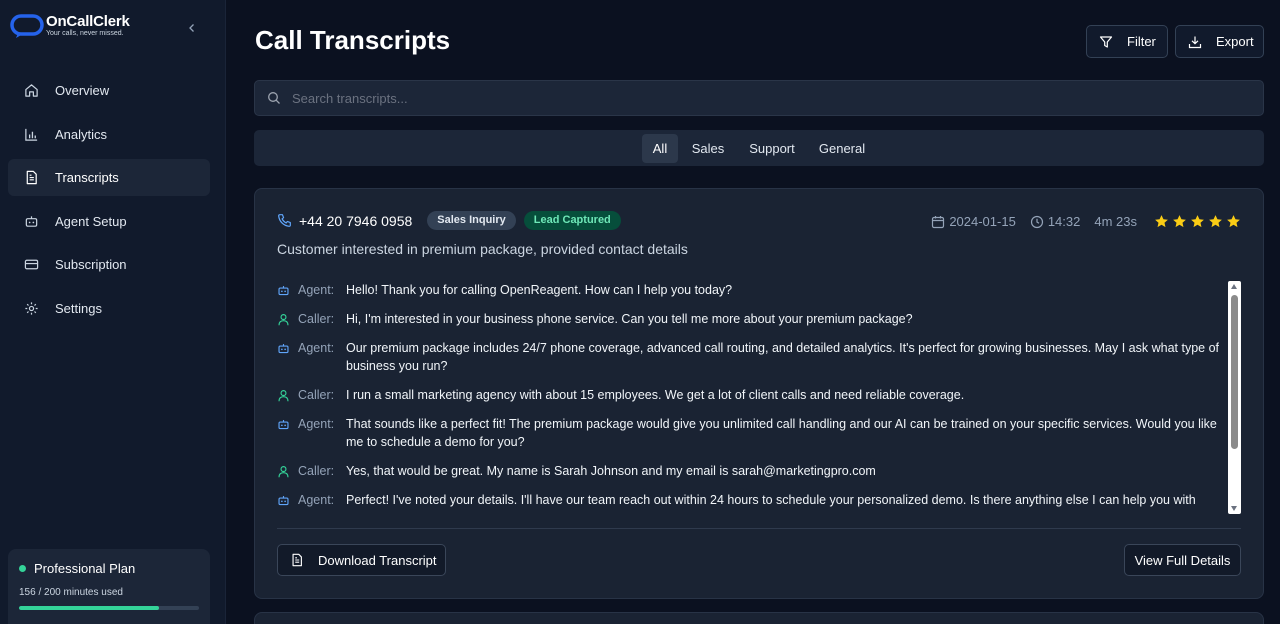 This screenshot has width=1280, height=624. I want to click on sidebar-item-agent-setup: Agent Setup, so click(109, 221).